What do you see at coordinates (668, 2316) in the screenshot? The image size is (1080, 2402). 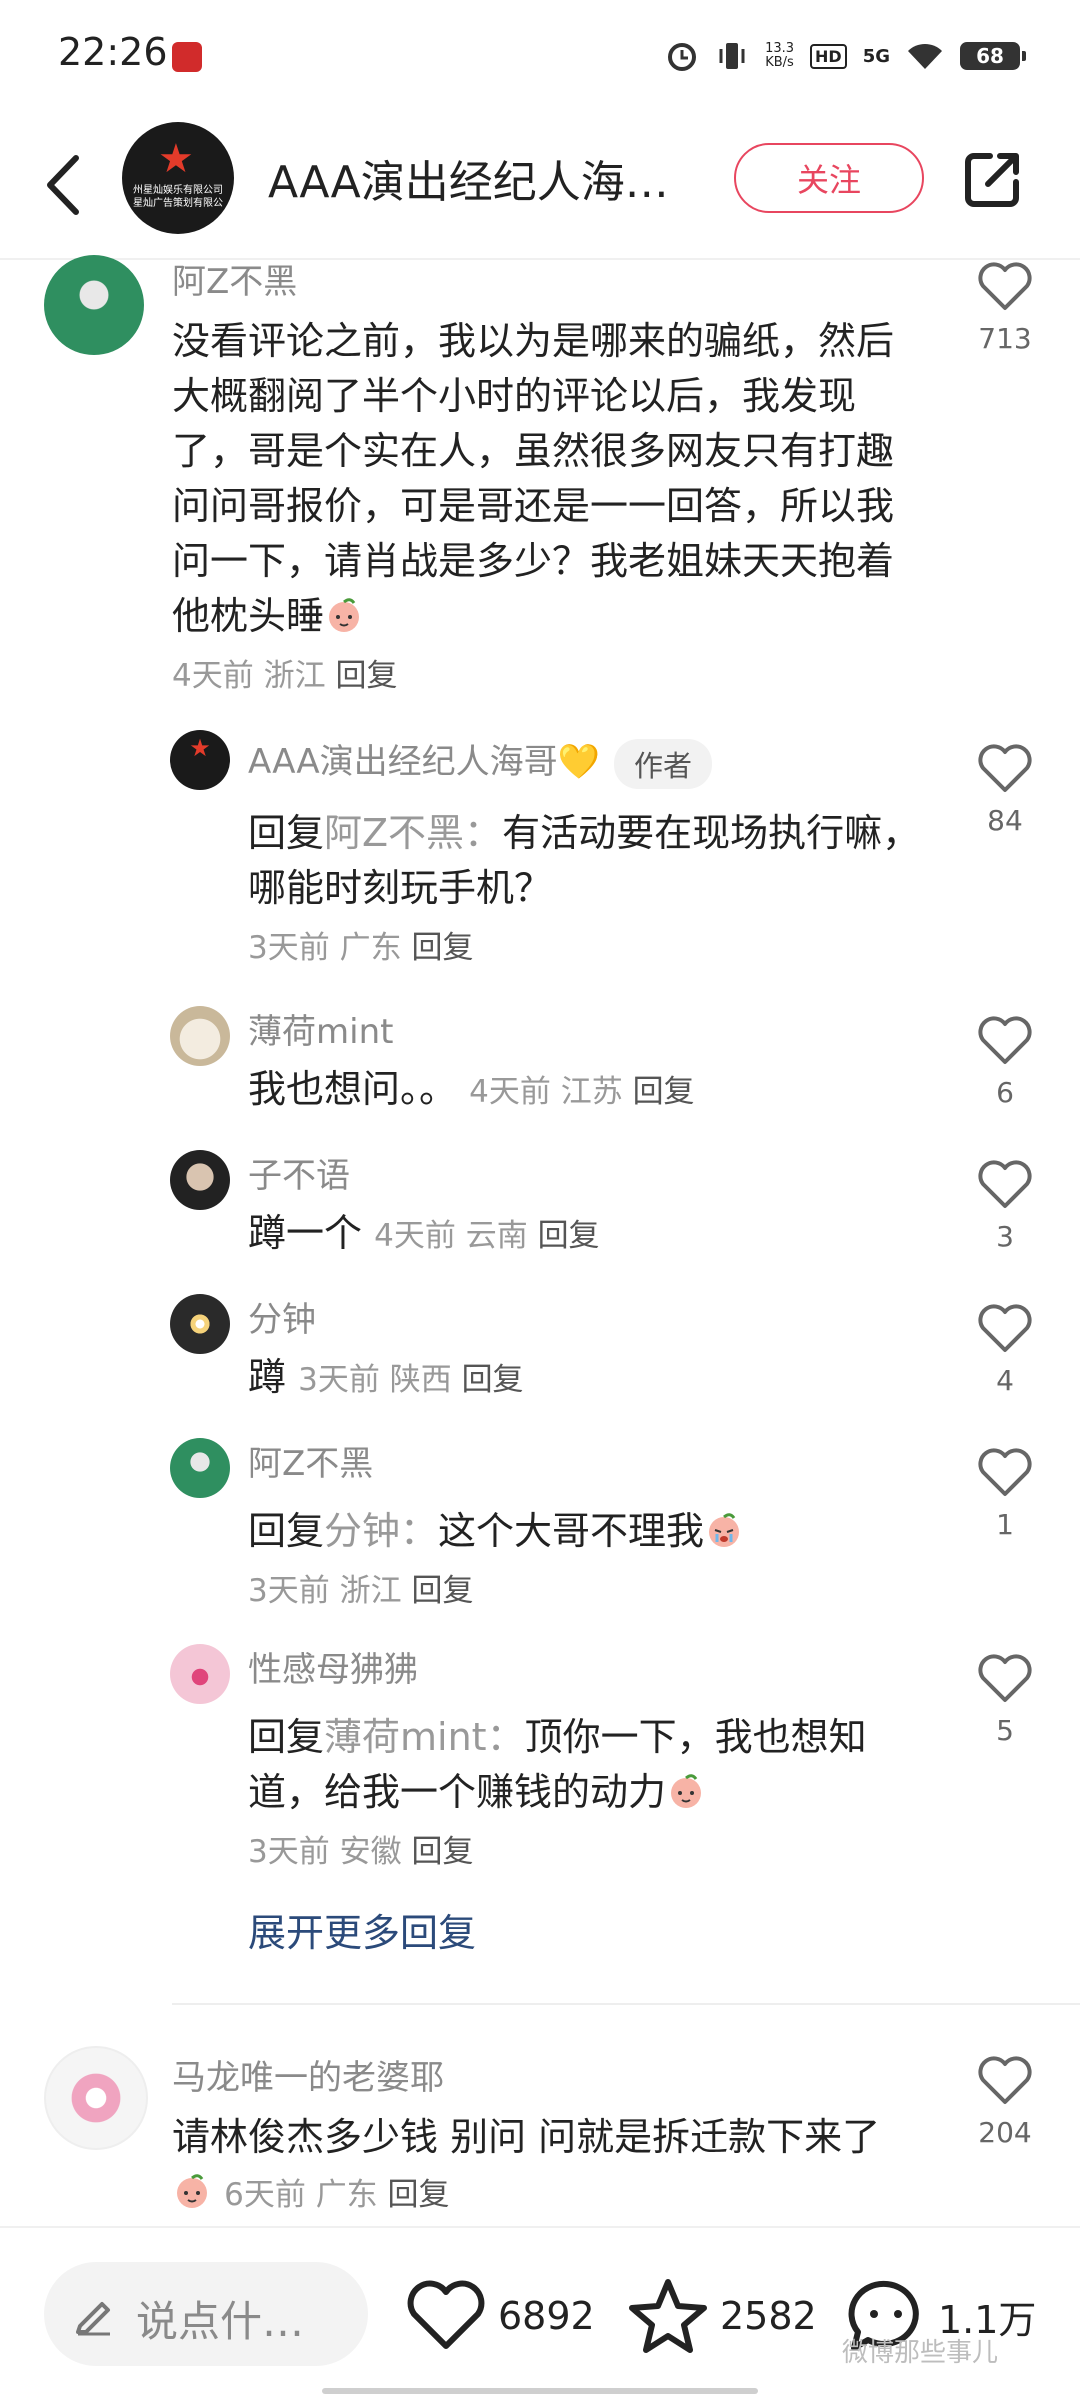 I see `star-icon` at bounding box center [668, 2316].